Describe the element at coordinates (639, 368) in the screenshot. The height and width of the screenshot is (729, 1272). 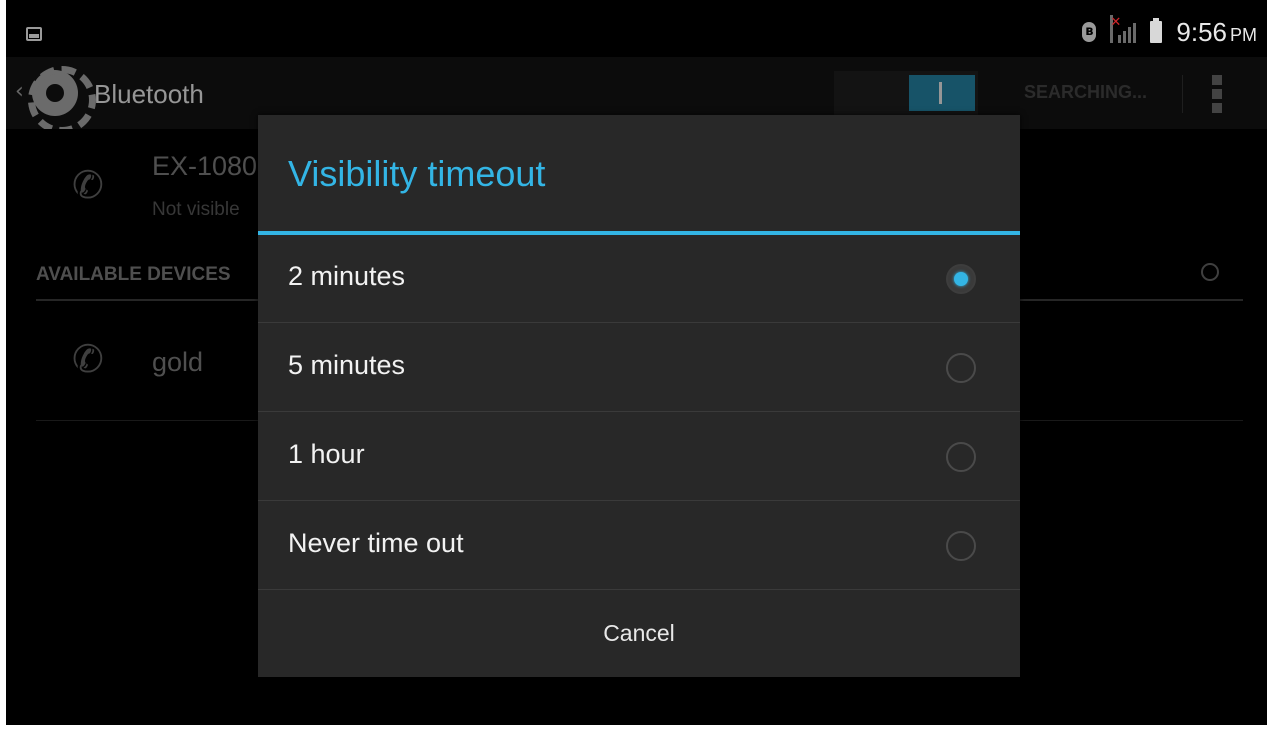
I see `option-5-minutes: 5 minutes` at that location.